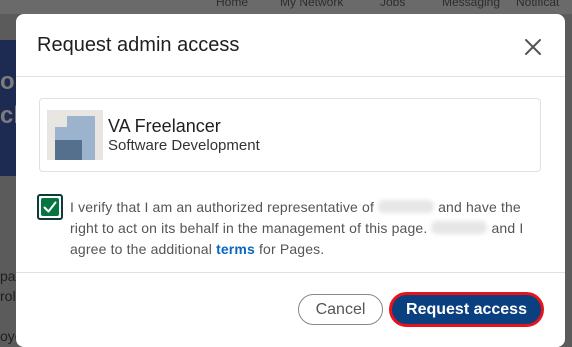 The height and width of the screenshot is (347, 572). Describe the element at coordinates (75, 135) in the screenshot. I see `page-logo` at that location.